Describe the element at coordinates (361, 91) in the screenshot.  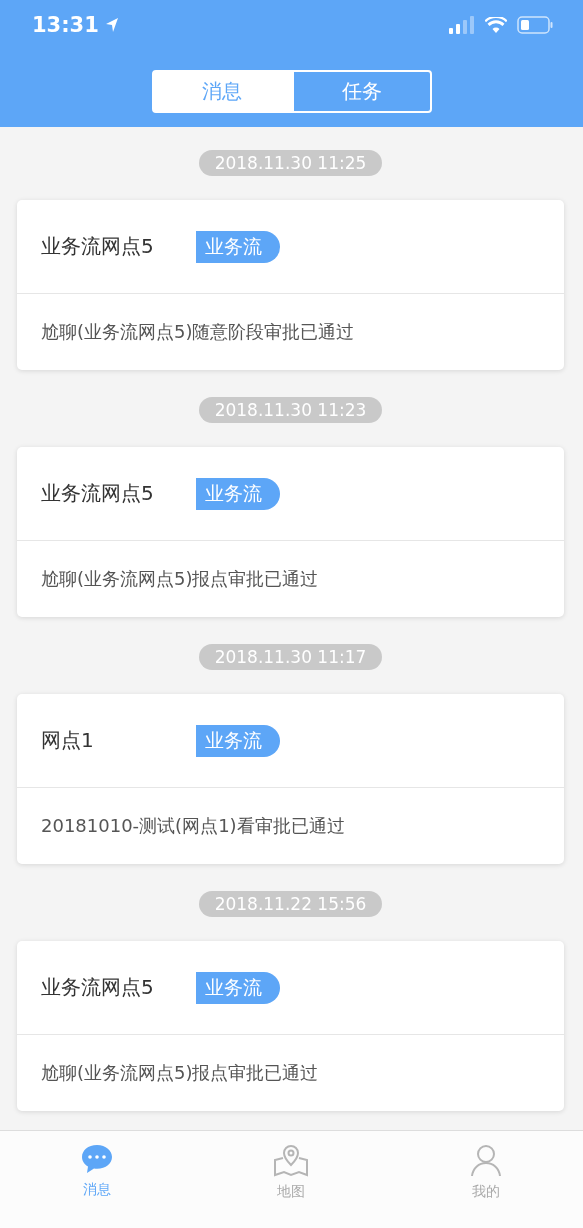
I see `segment-tab: 任务` at that location.